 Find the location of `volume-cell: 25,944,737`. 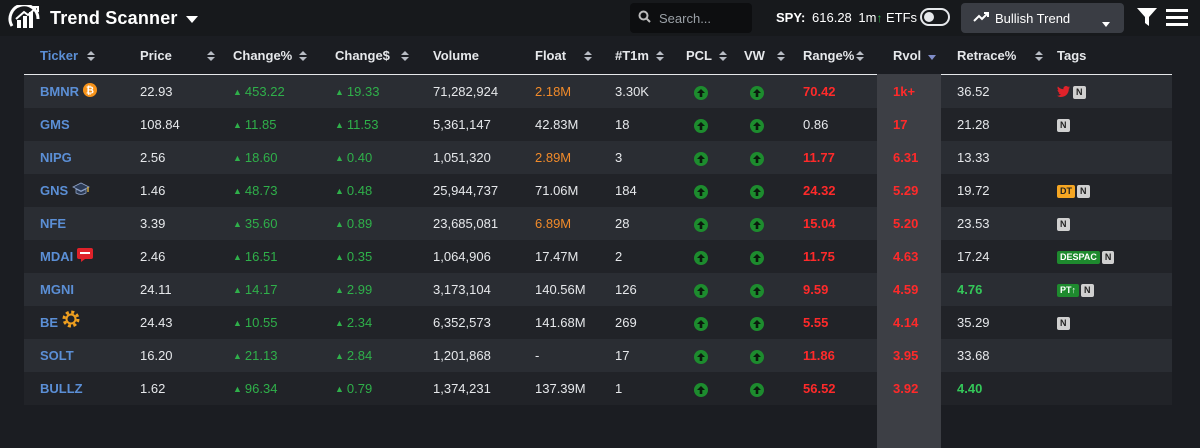

volume-cell: 25,944,737 is located at coordinates (466, 190).